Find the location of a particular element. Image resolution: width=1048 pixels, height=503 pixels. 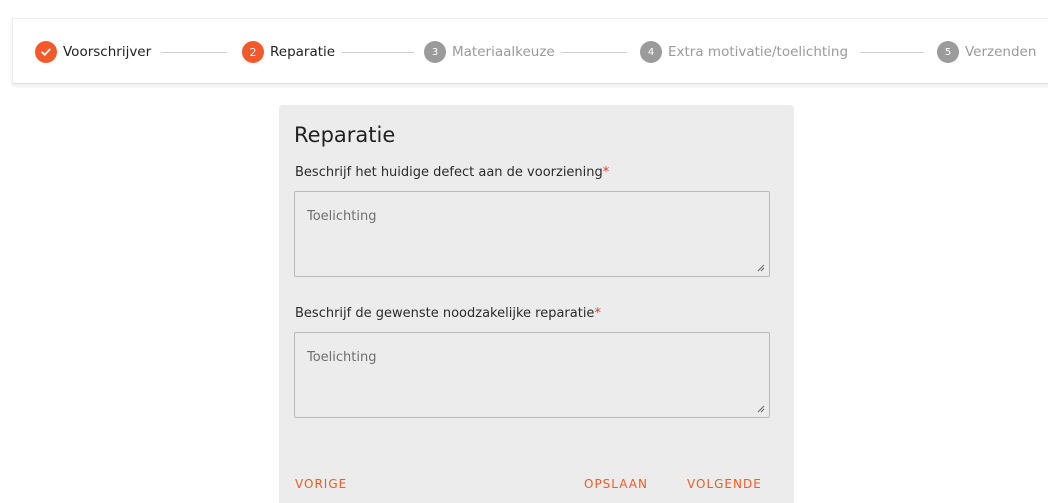

step-materiaalkeuze: 3 Materiaalkeuze is located at coordinates (489, 52).